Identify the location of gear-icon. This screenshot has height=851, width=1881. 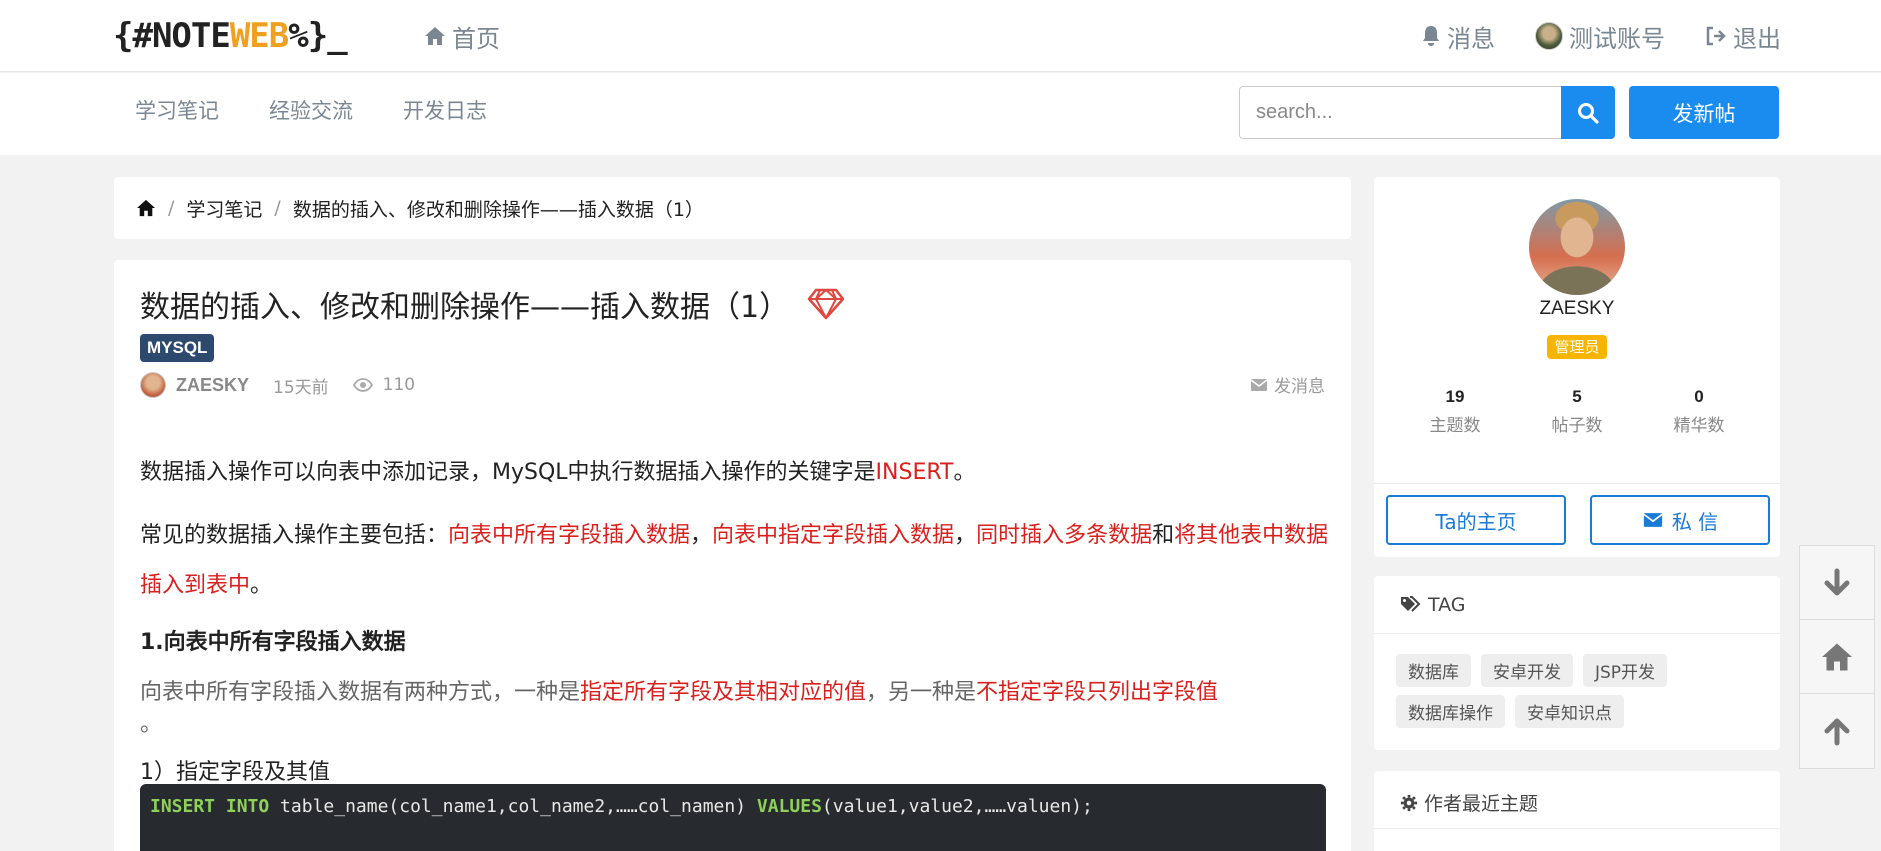
(1409, 802).